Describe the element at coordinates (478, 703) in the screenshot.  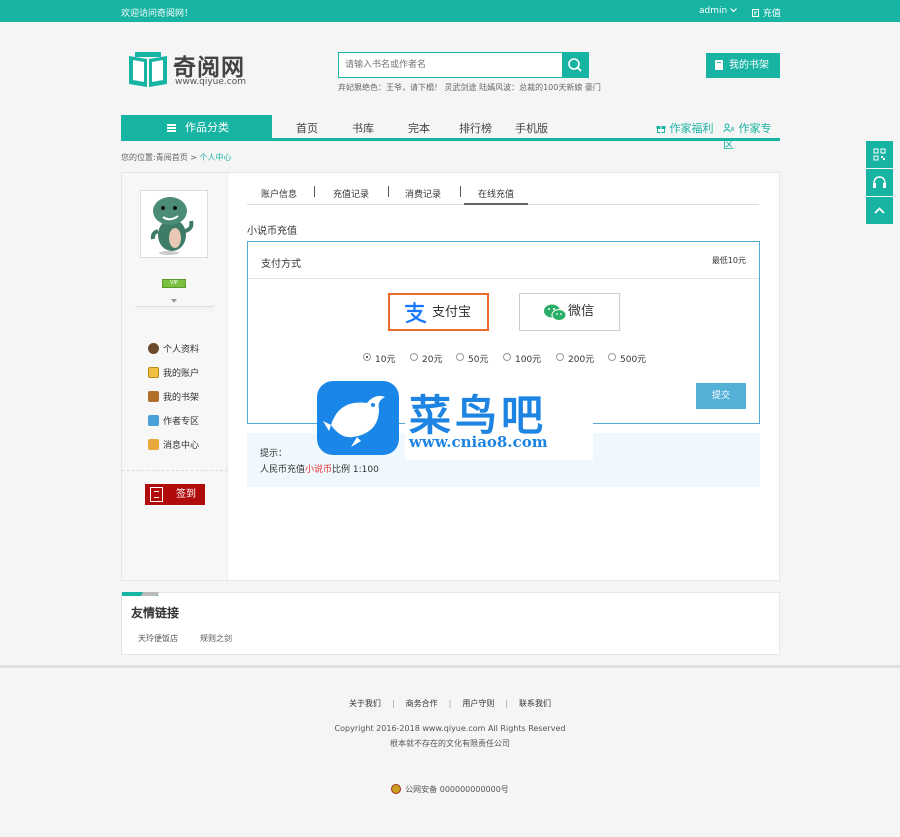
I see `footer-link-rules: 用户守则` at that location.